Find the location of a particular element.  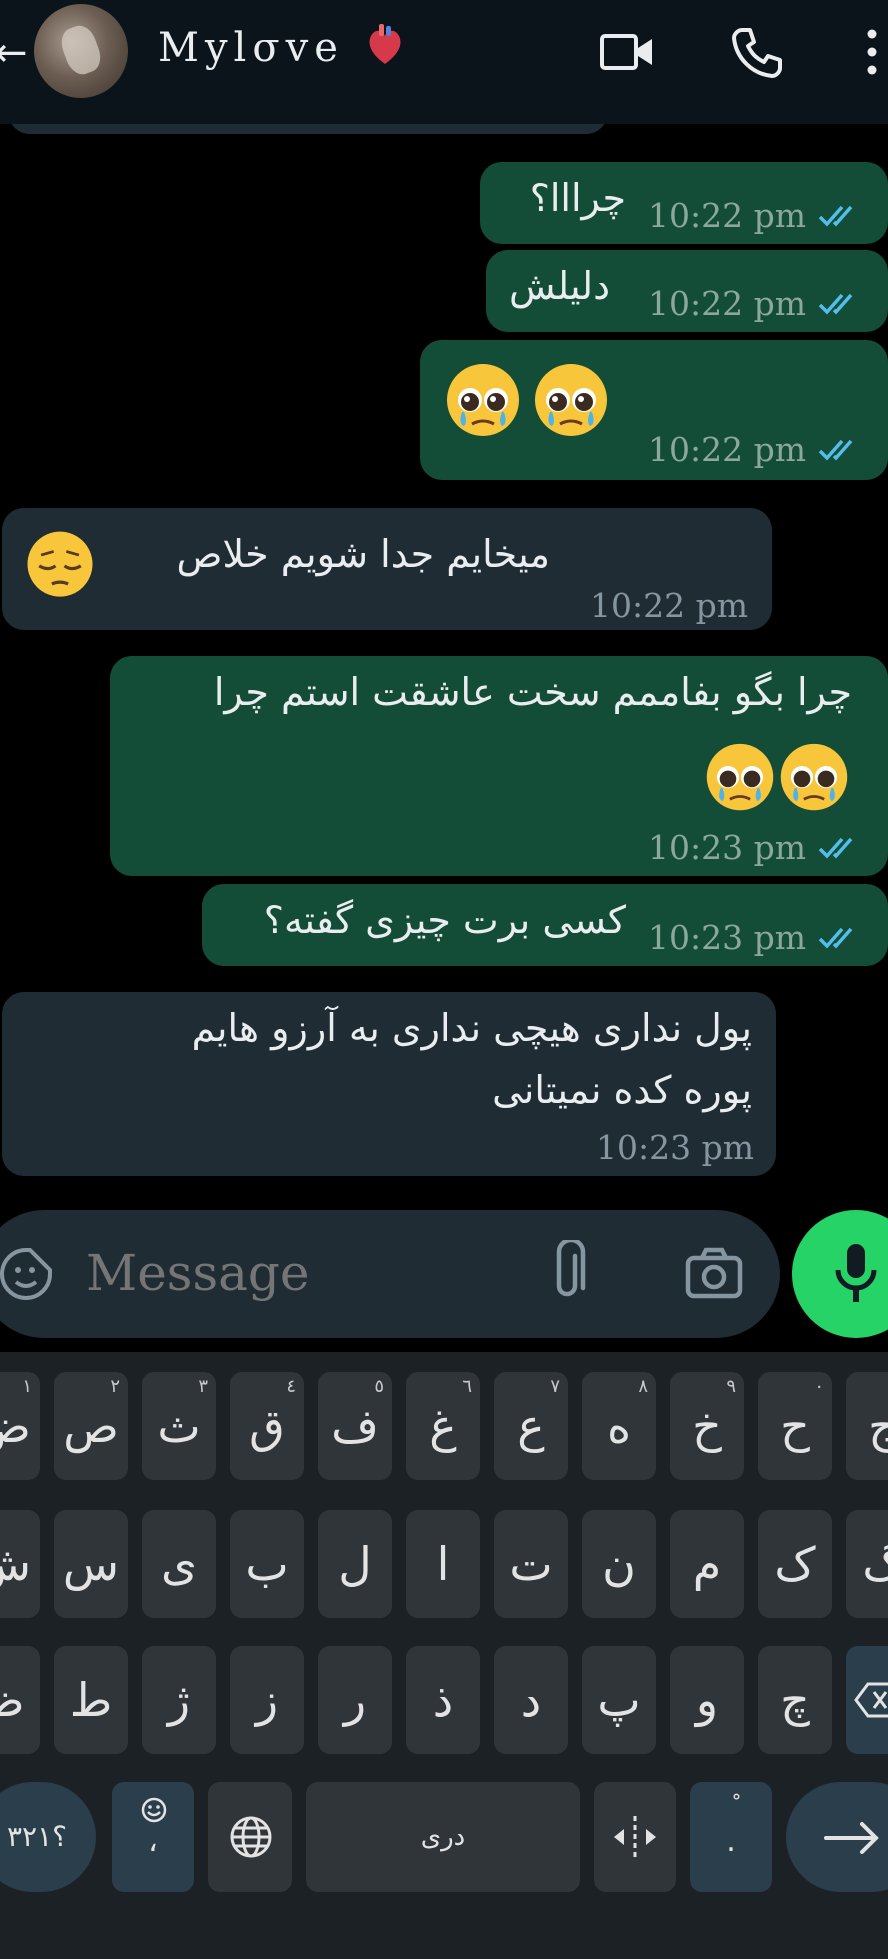

key-row2-label: س is located at coordinates (91, 1564).